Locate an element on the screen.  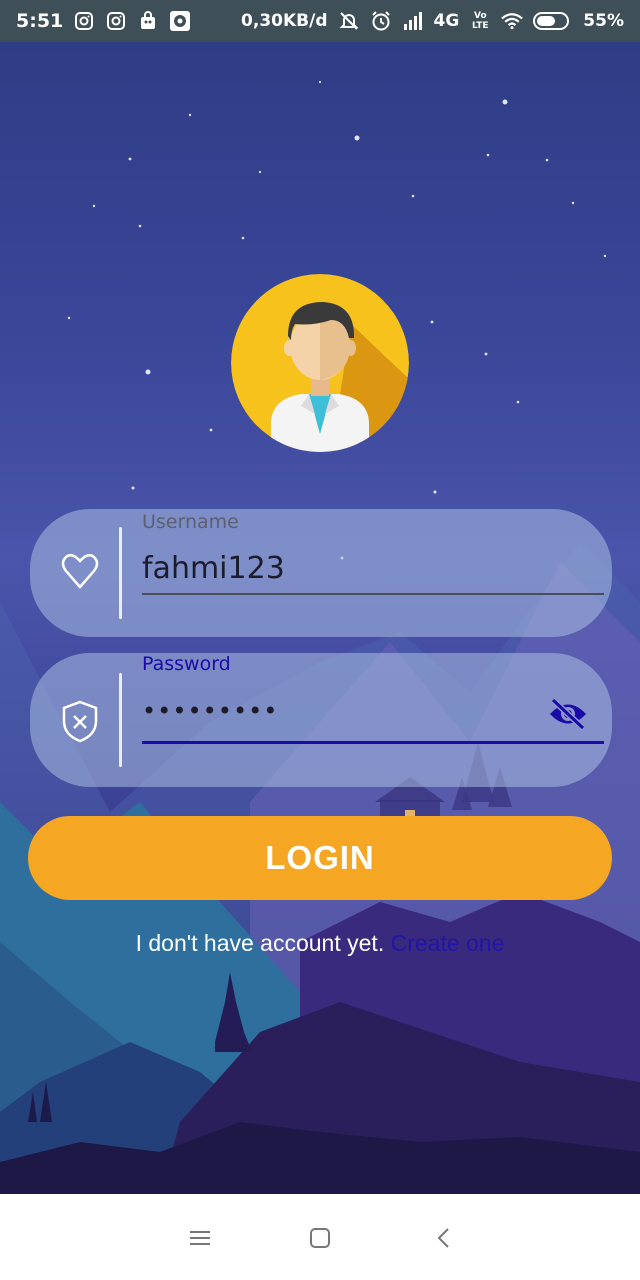
alarm-icon is located at coordinates (381, 21).